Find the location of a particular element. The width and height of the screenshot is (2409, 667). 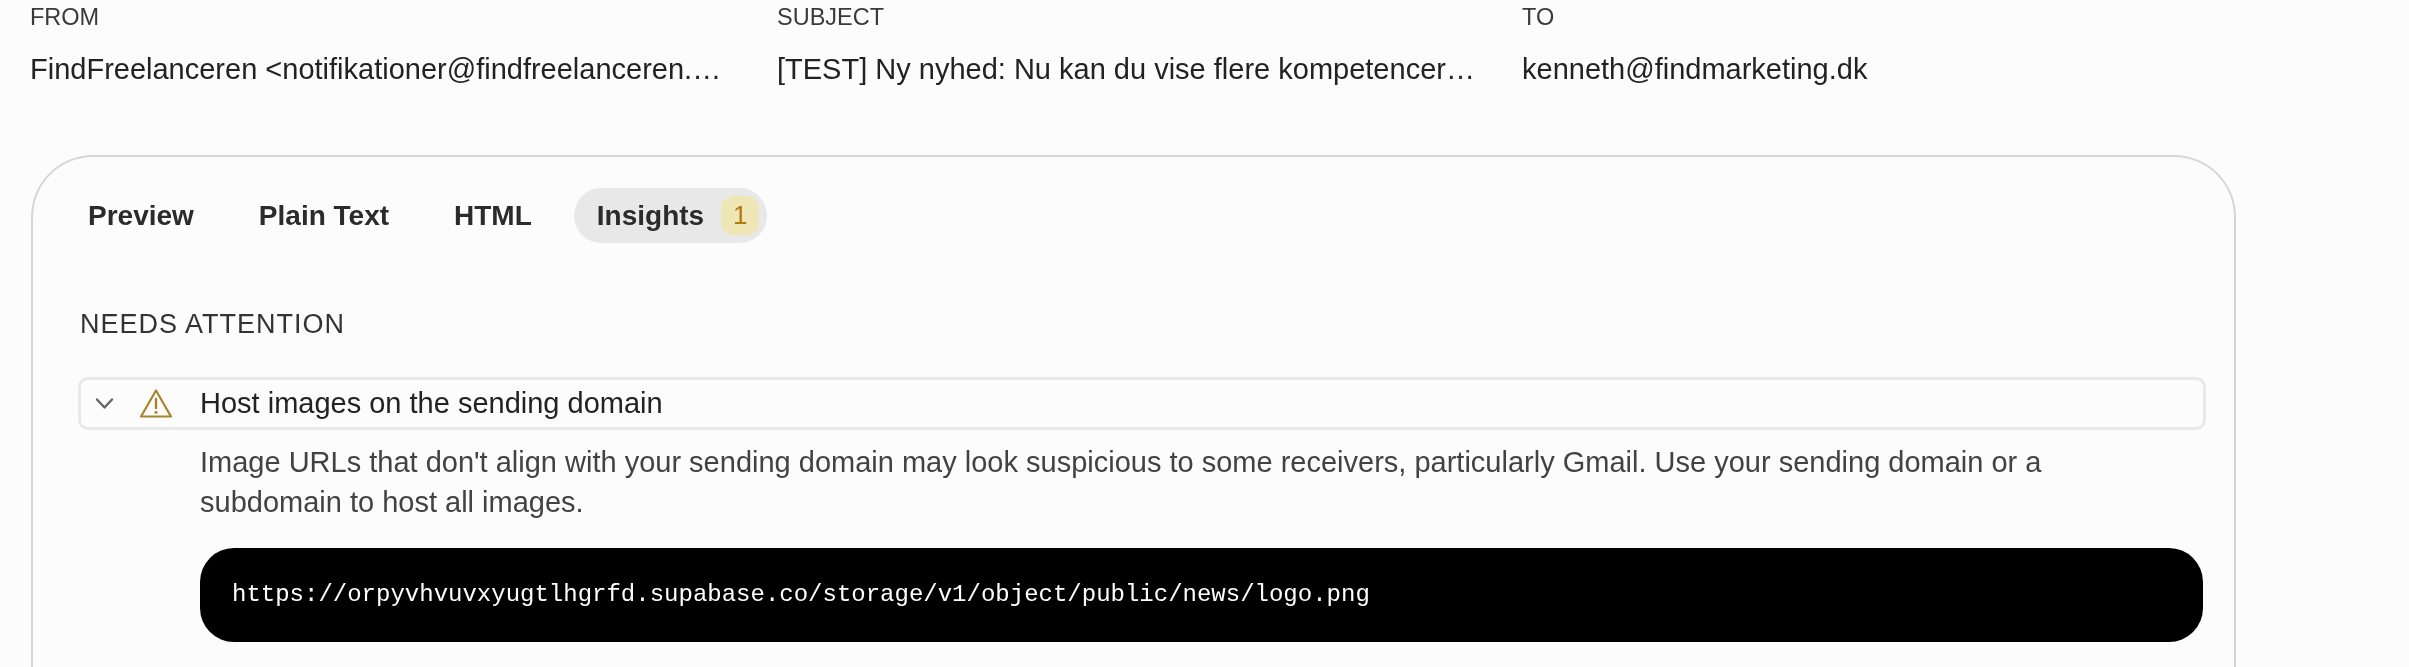

field-value: kenneth@findmarketing.dk is located at coordinates (1695, 69).